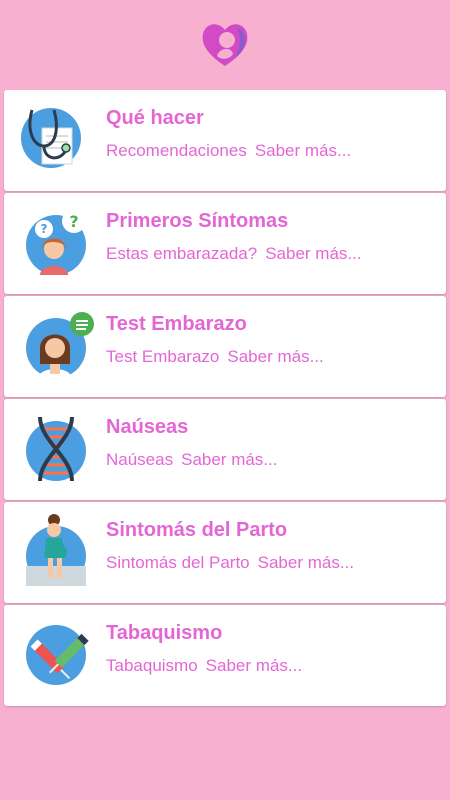 This screenshot has width=450, height=800. Describe the element at coordinates (147, 427) in the screenshot. I see `item-title: Naúseas` at that location.